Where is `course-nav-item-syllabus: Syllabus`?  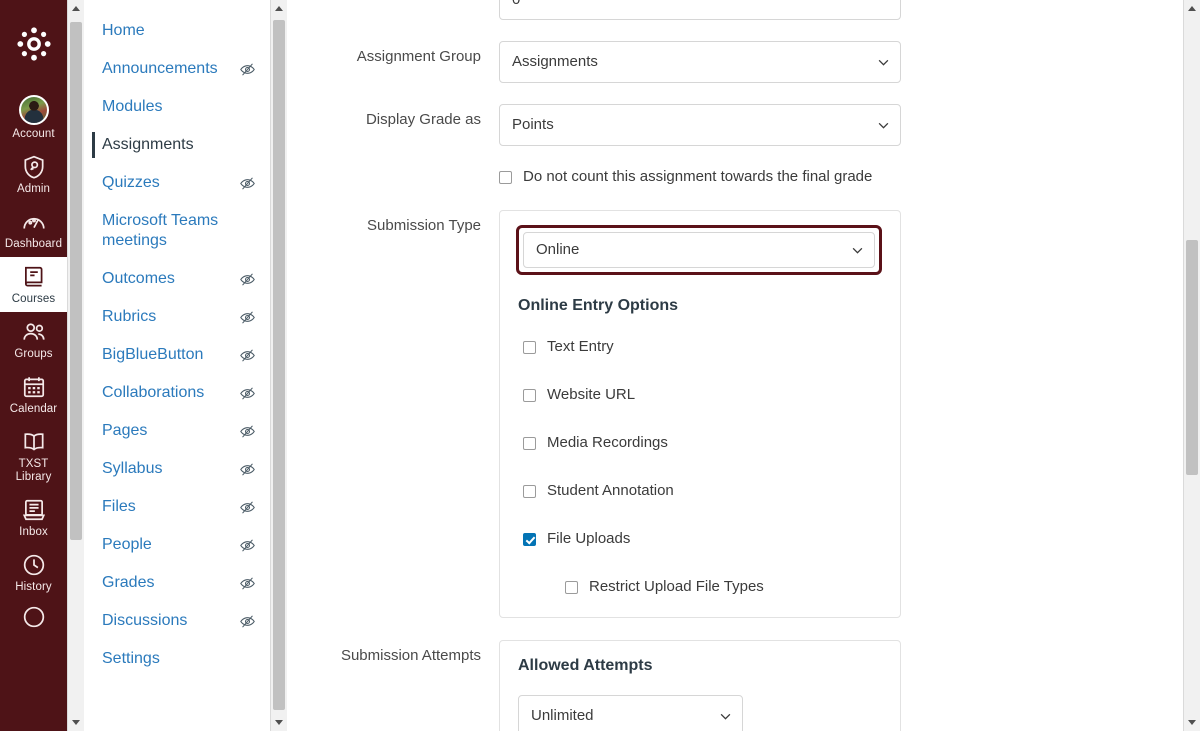
course-nav-item-syllabus: Syllabus is located at coordinates (177, 469).